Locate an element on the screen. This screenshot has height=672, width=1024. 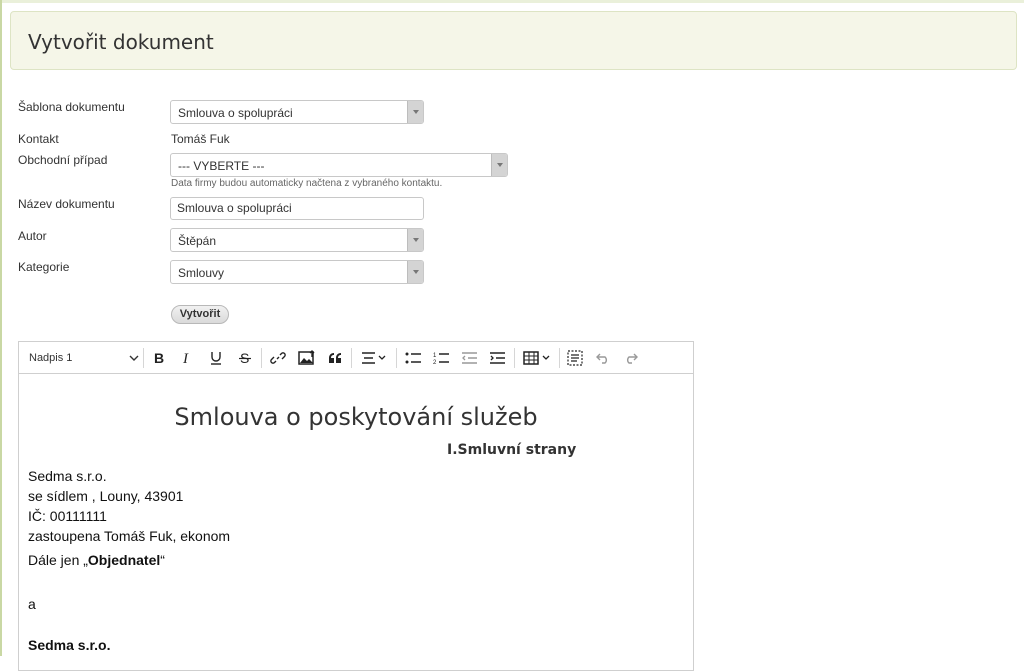
company-line: Sedma s.r.o. is located at coordinates (67, 476).